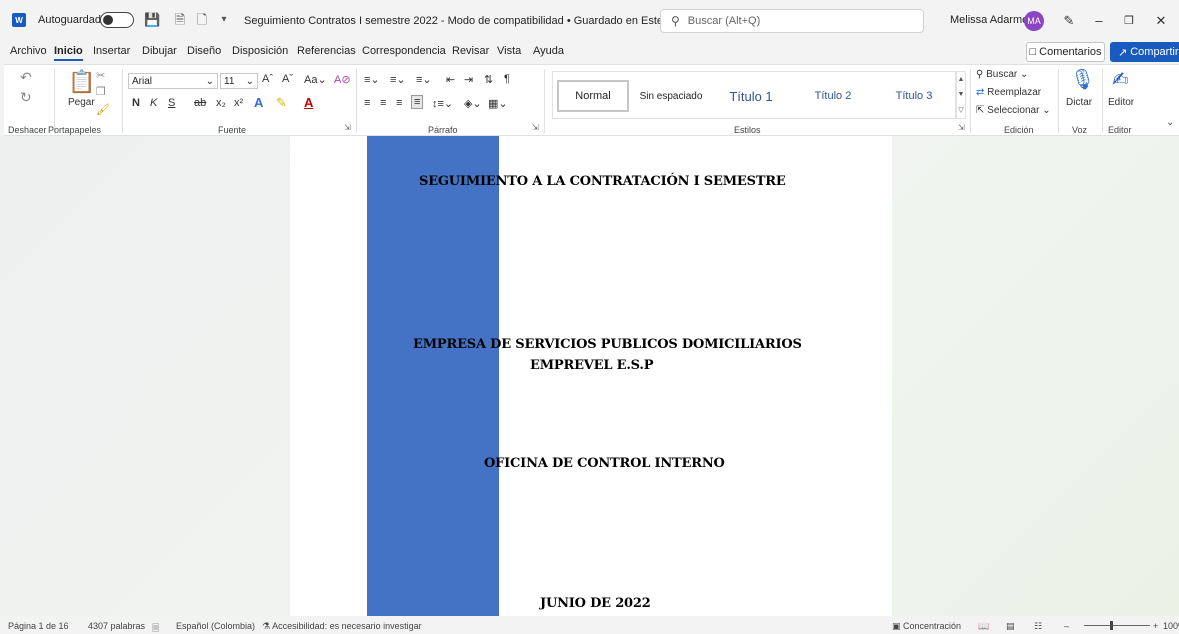  Describe the element at coordinates (171, 103) in the screenshot. I see `underline-button: S` at that location.